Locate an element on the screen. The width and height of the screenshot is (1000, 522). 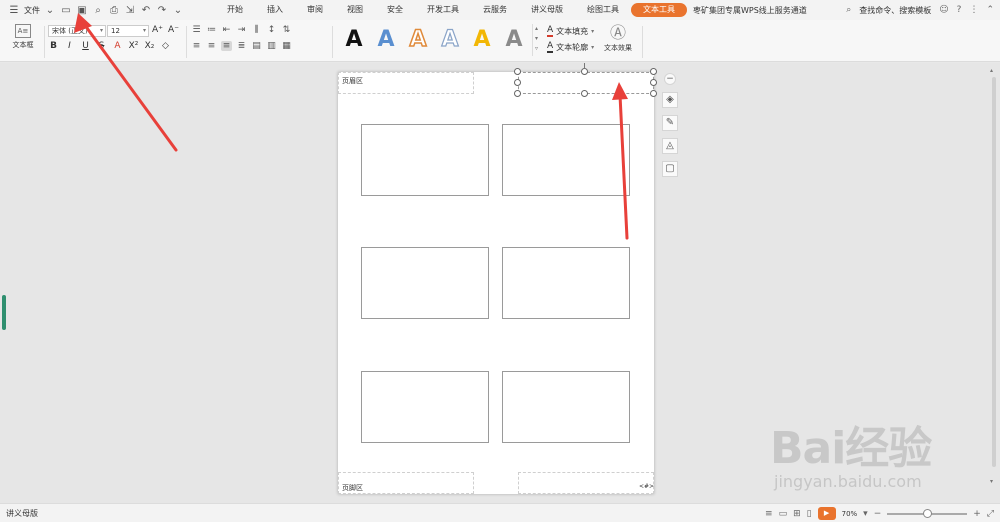
line-spacing-icon: ↕ is located at coordinates (271, 30).